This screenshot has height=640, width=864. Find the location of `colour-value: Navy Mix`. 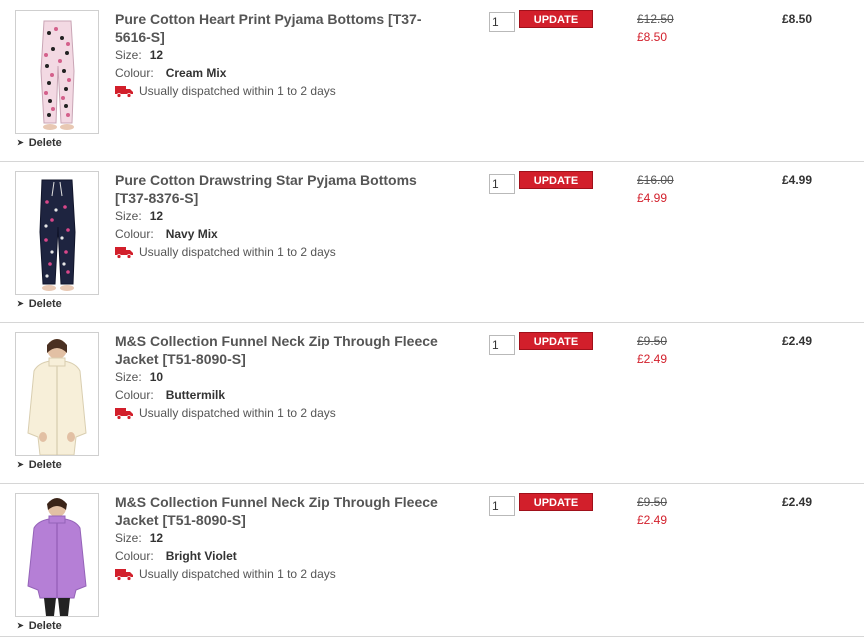

colour-value: Navy Mix is located at coordinates (191, 234).